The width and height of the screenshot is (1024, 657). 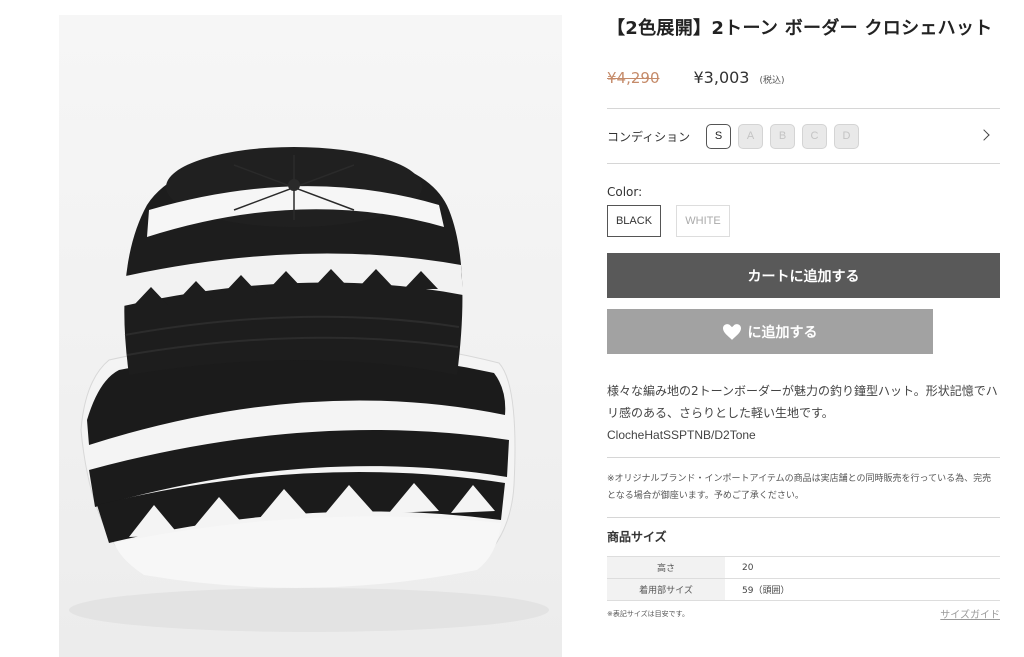 What do you see at coordinates (984, 135) in the screenshot?
I see `chevron-right-icon` at bounding box center [984, 135].